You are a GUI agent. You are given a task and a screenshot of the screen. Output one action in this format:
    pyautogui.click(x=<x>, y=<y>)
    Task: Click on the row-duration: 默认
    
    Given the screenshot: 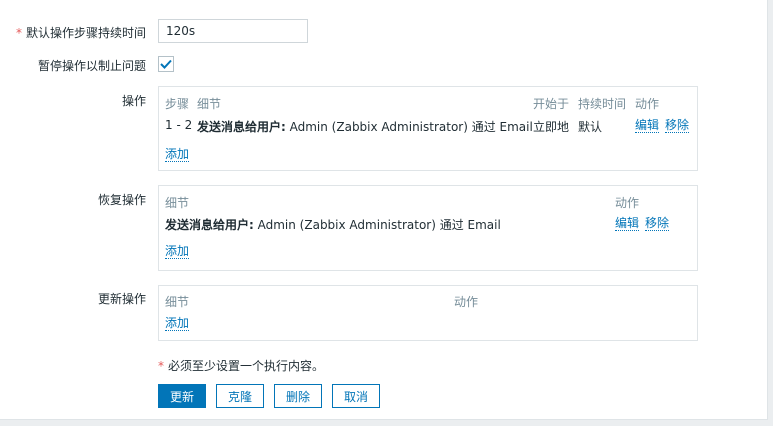 What is the action you would take?
    pyautogui.click(x=590, y=127)
    